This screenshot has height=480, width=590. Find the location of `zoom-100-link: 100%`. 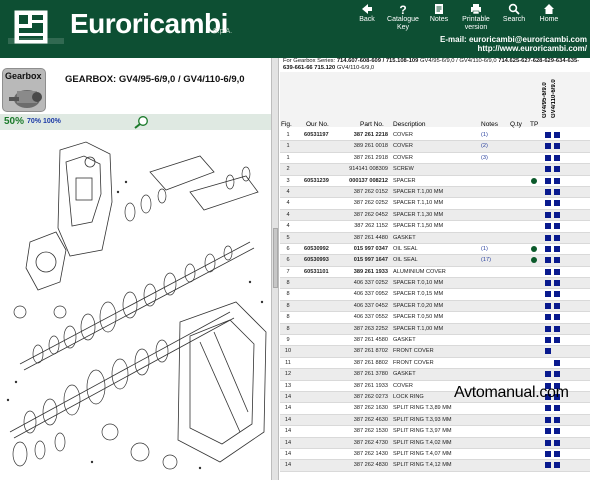

zoom-100-link: 100% is located at coordinates (52, 121).